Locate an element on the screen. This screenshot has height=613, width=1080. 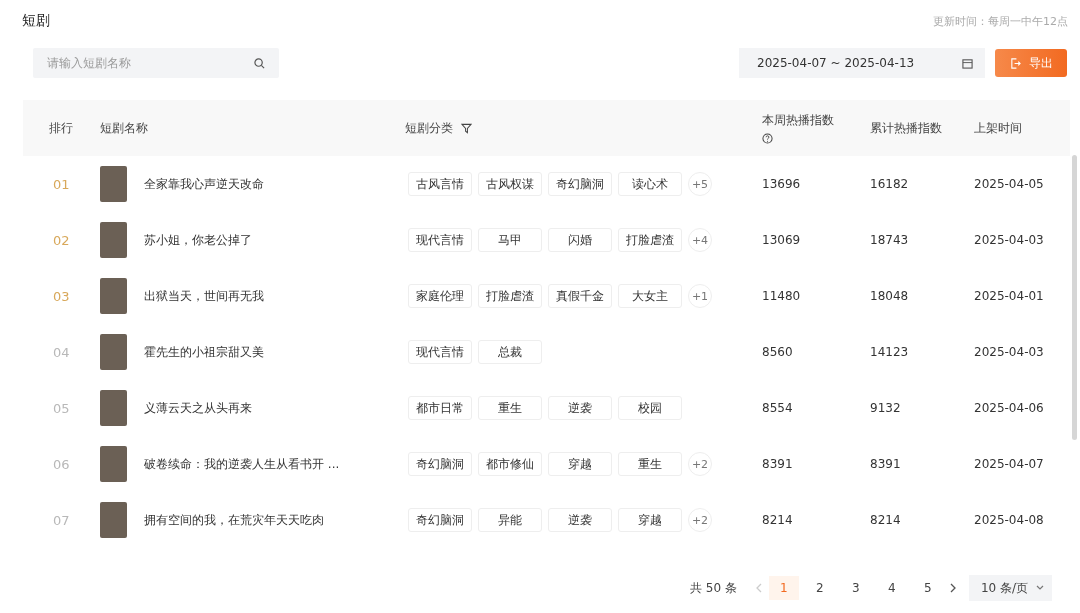
category-tag: 真假千金 is located at coordinates (580, 296).